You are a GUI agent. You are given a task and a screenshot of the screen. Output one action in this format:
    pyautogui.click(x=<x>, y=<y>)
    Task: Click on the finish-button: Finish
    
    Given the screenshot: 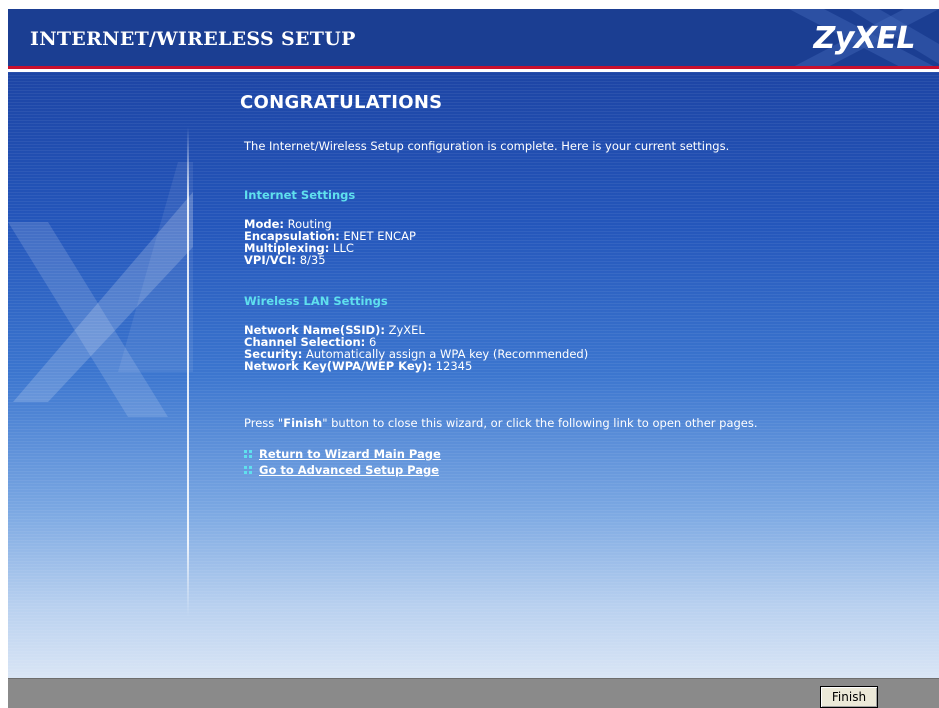 What is the action you would take?
    pyautogui.click(x=849, y=697)
    